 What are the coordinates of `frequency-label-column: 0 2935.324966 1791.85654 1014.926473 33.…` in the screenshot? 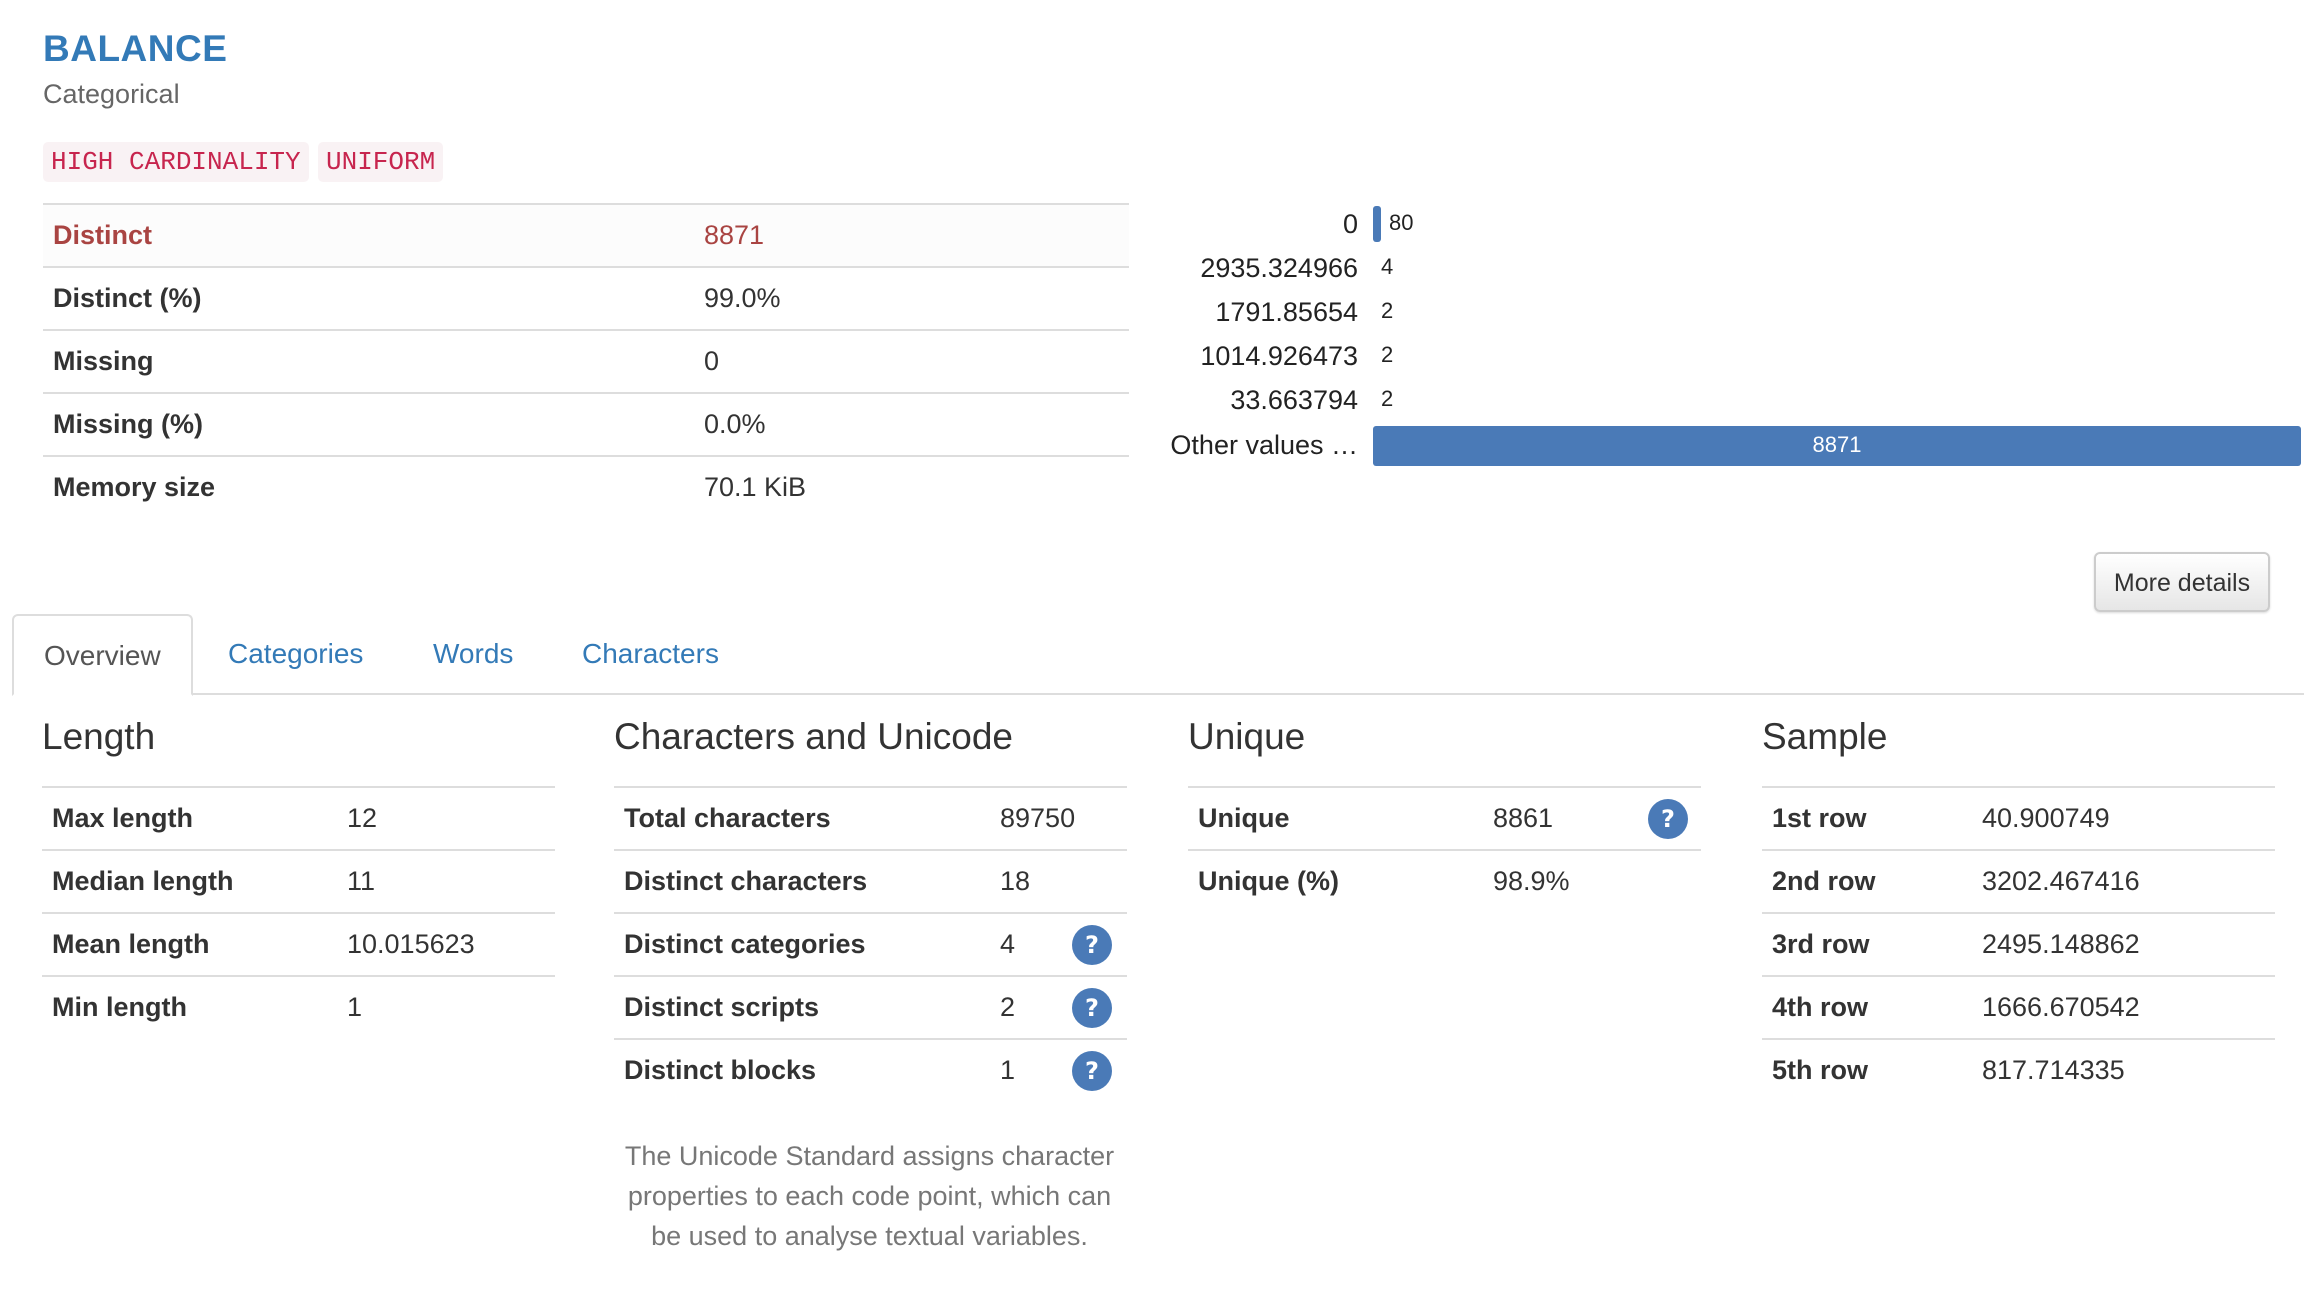 It's located at (1254, 335).